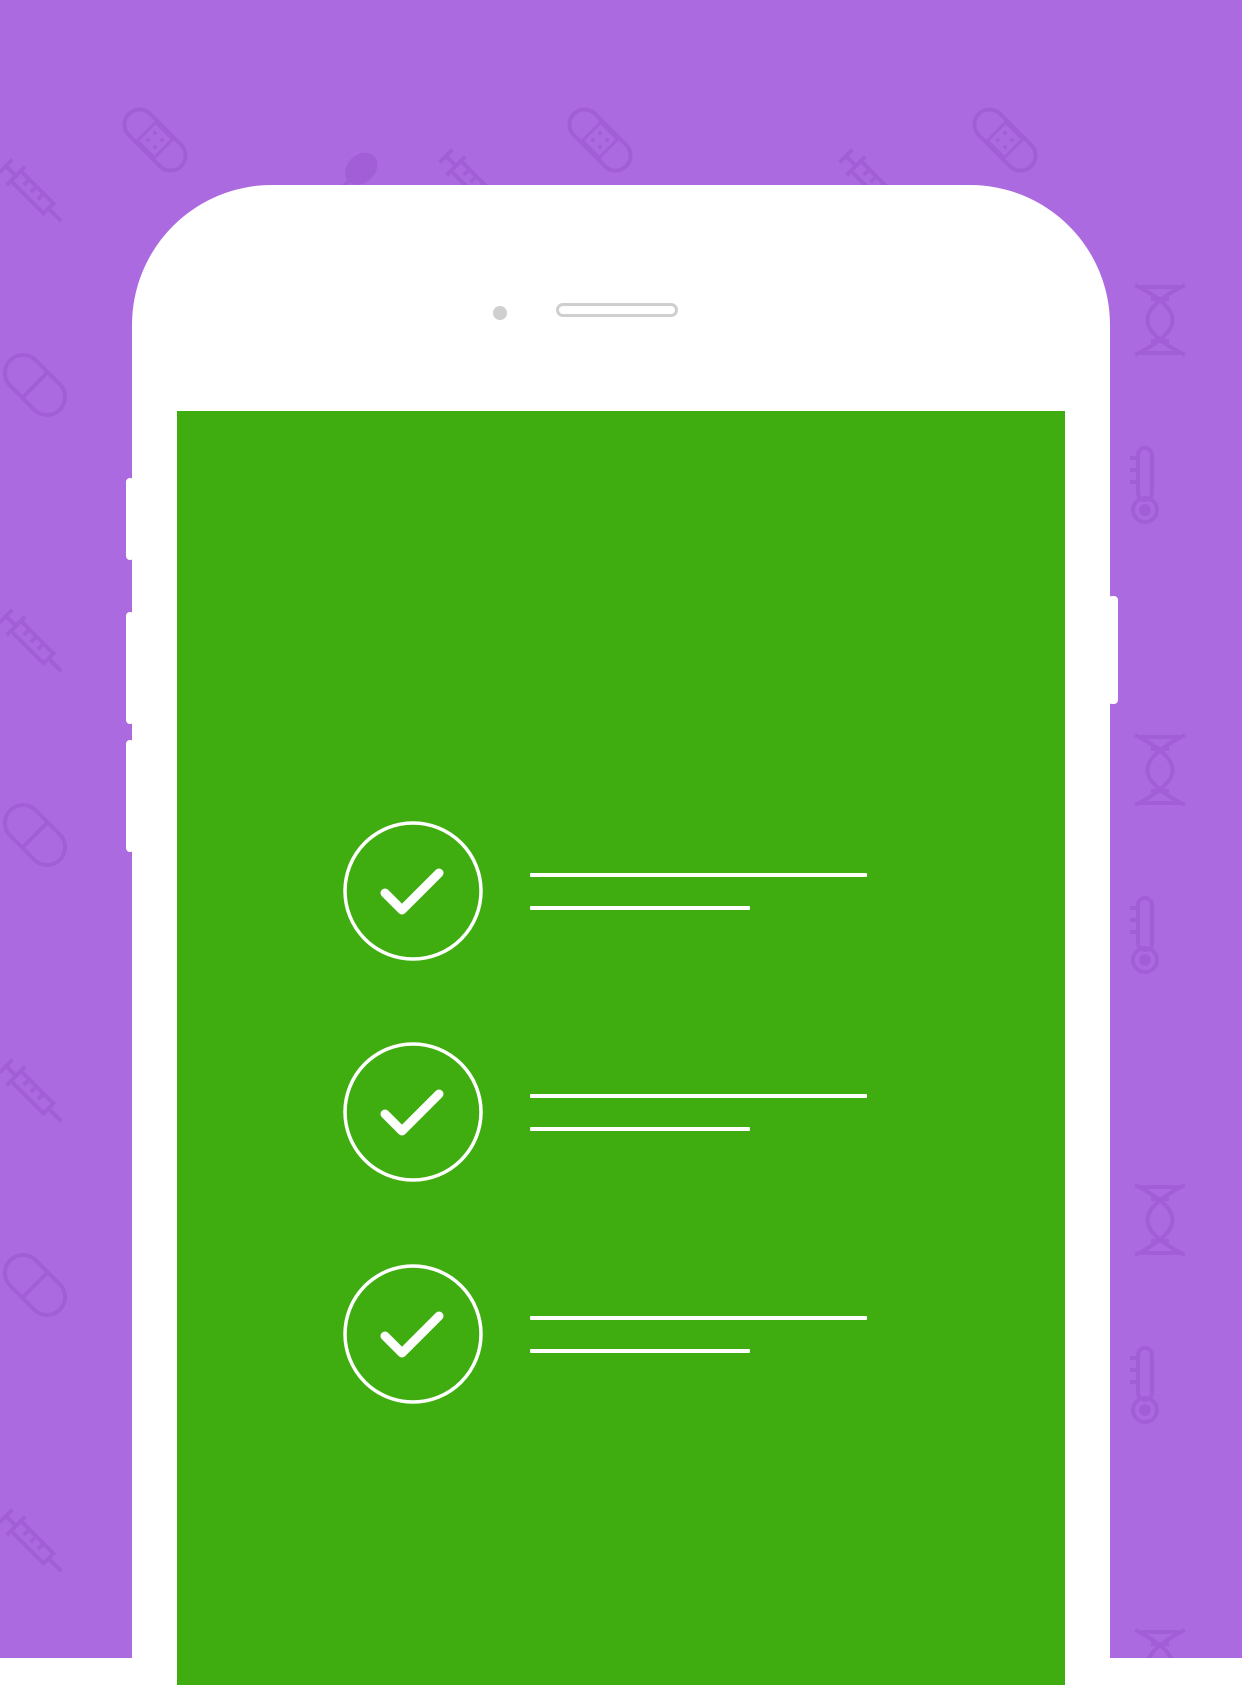  I want to click on front-camera, so click(500, 313).